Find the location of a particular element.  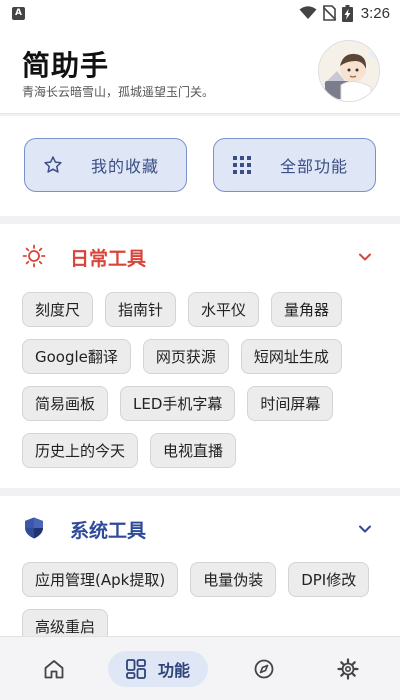

tool-chip-time-screen: 时间屏幕 is located at coordinates (290, 403).